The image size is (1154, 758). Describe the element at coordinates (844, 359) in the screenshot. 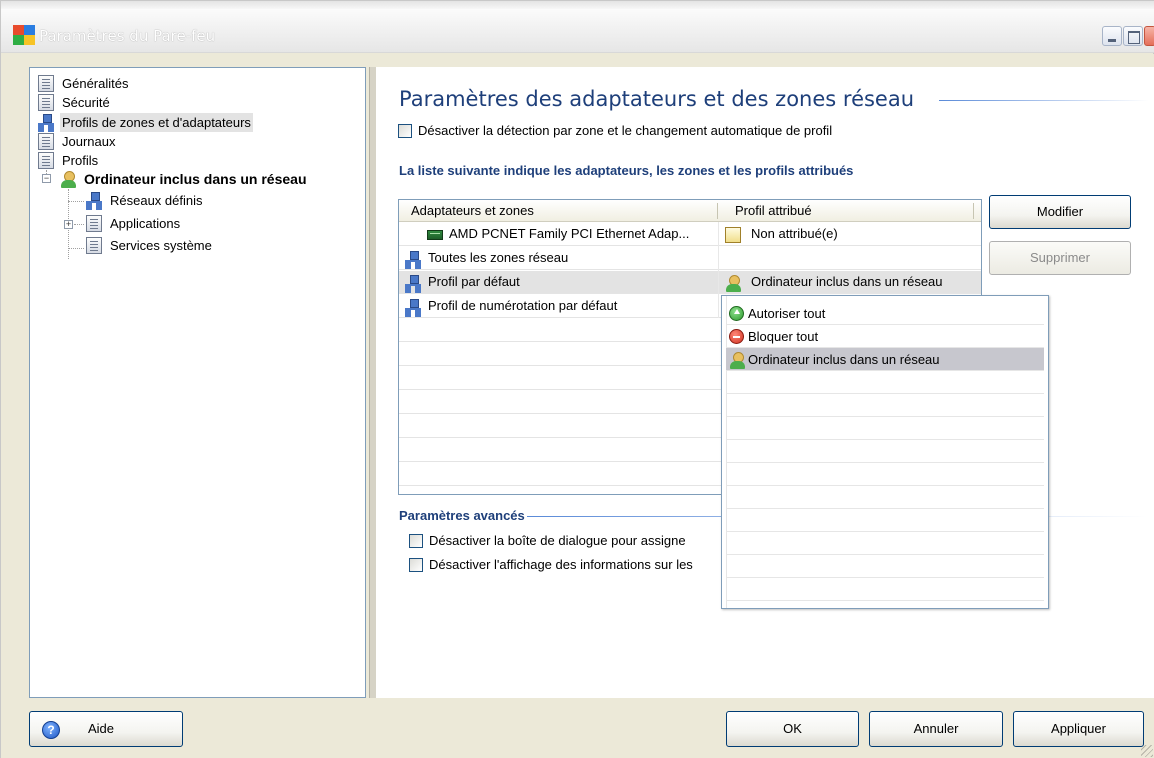

I see `option-label: Ordinateur inclus dans un réseau` at that location.